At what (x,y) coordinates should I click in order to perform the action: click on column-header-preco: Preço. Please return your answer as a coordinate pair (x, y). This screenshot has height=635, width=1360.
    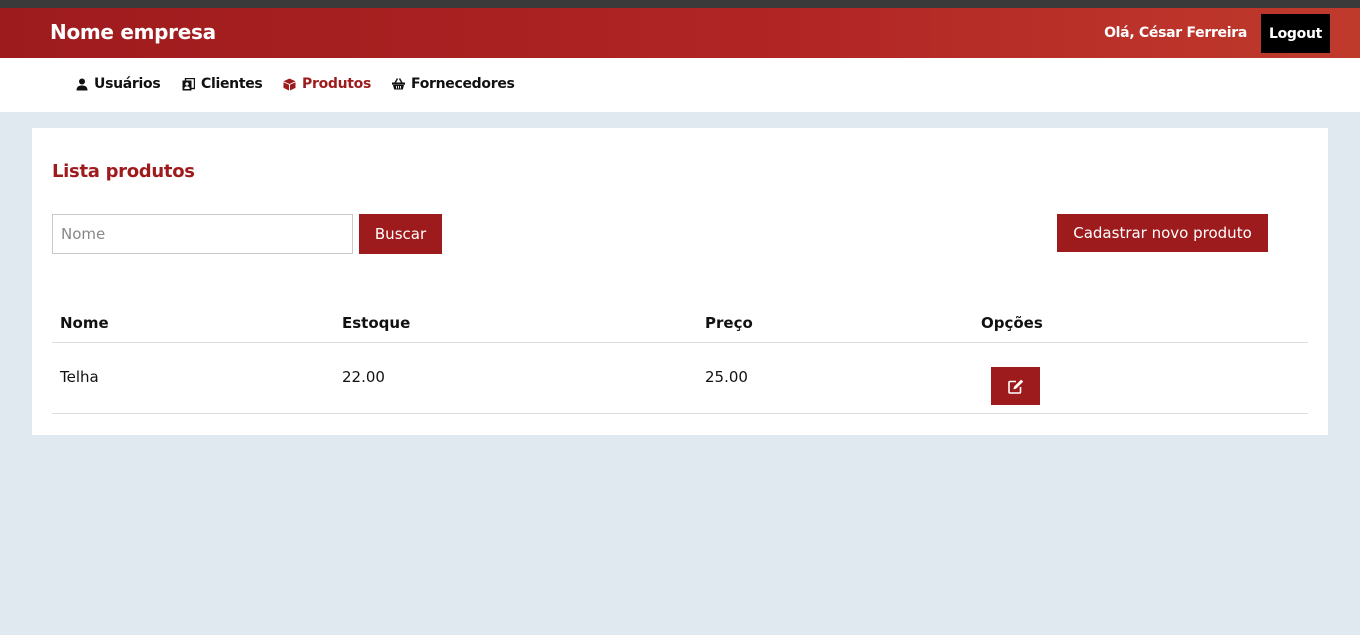
    Looking at the image, I should click on (729, 323).